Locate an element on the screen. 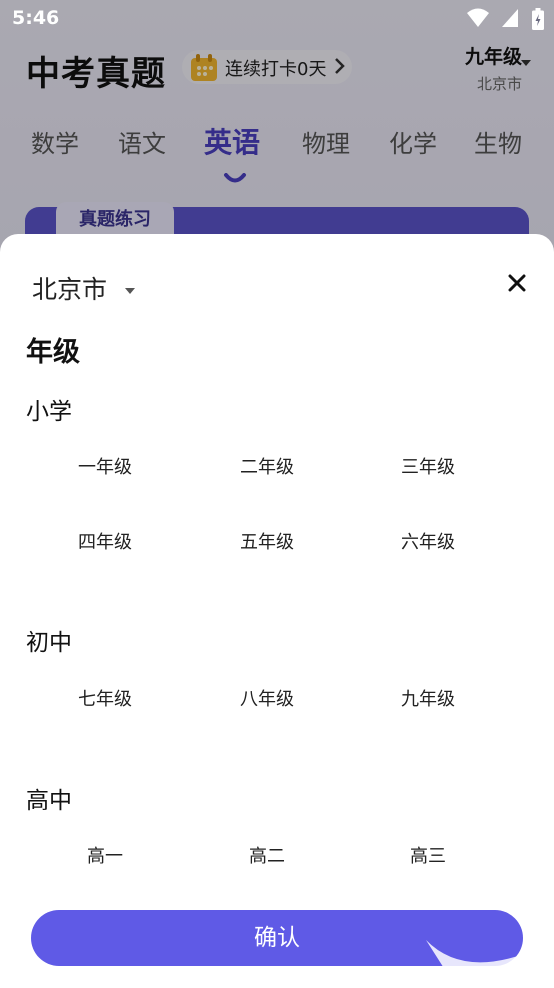 Image resolution: width=554 pixels, height=988 pixels. dropdown-arrow-icon is located at coordinates (130, 289).